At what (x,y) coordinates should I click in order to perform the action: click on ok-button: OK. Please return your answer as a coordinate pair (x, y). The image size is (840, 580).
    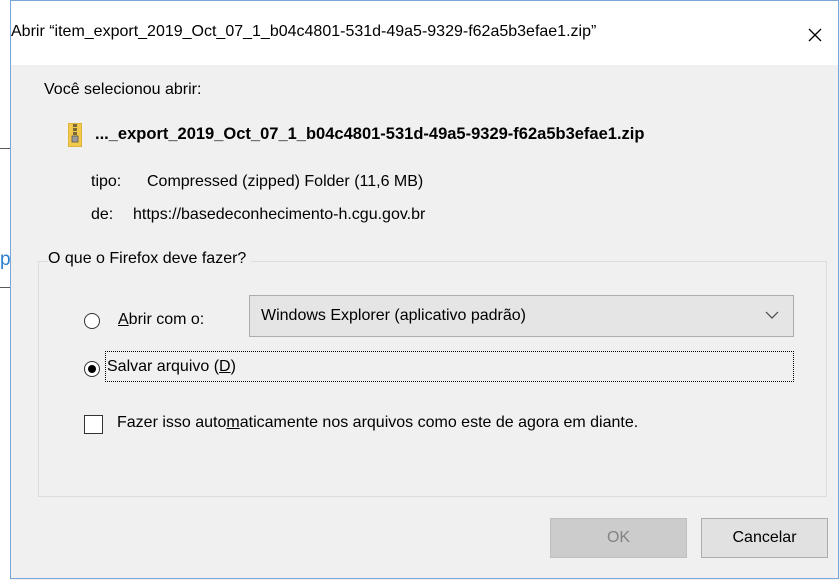
    Looking at the image, I should click on (618, 538).